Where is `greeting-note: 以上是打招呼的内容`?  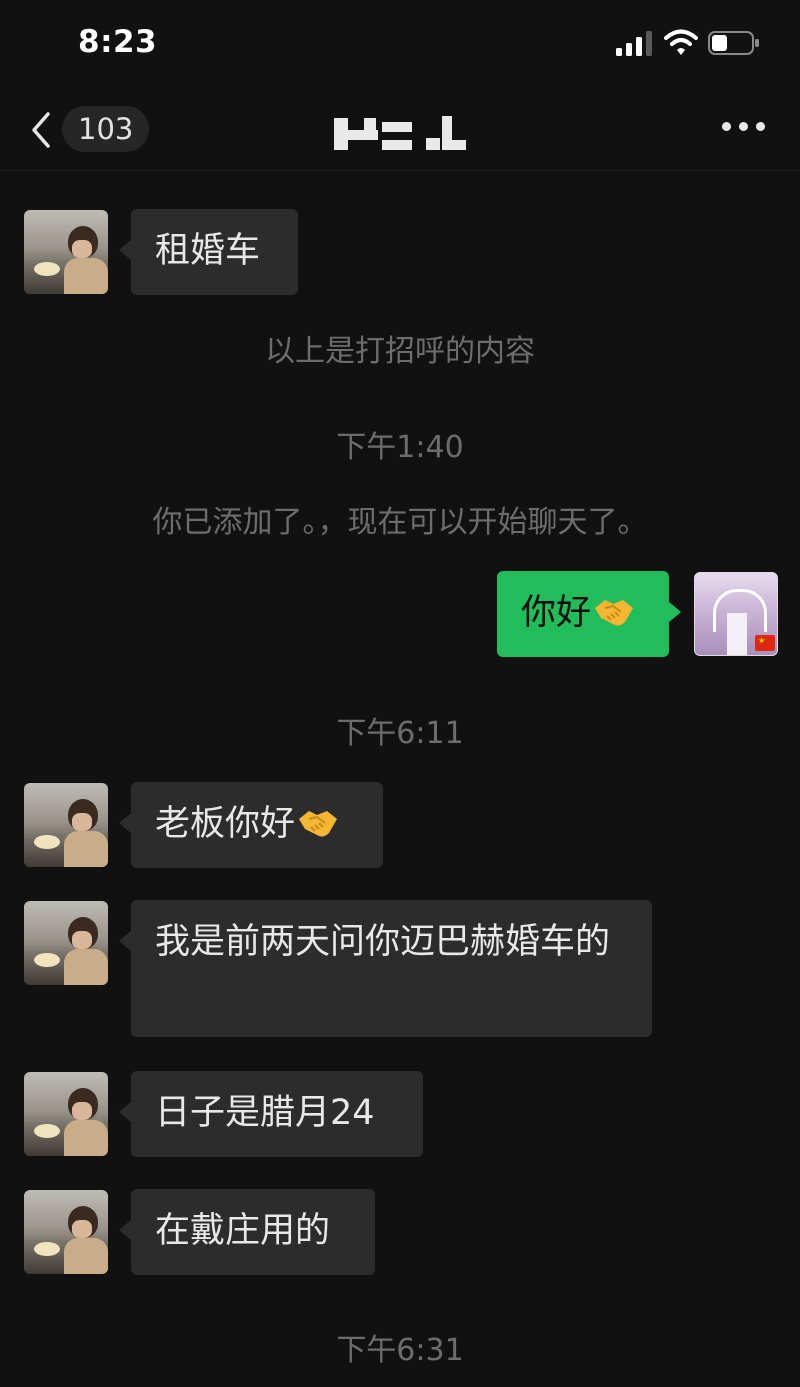
greeting-note: 以上是打招呼的内容 is located at coordinates (400, 351).